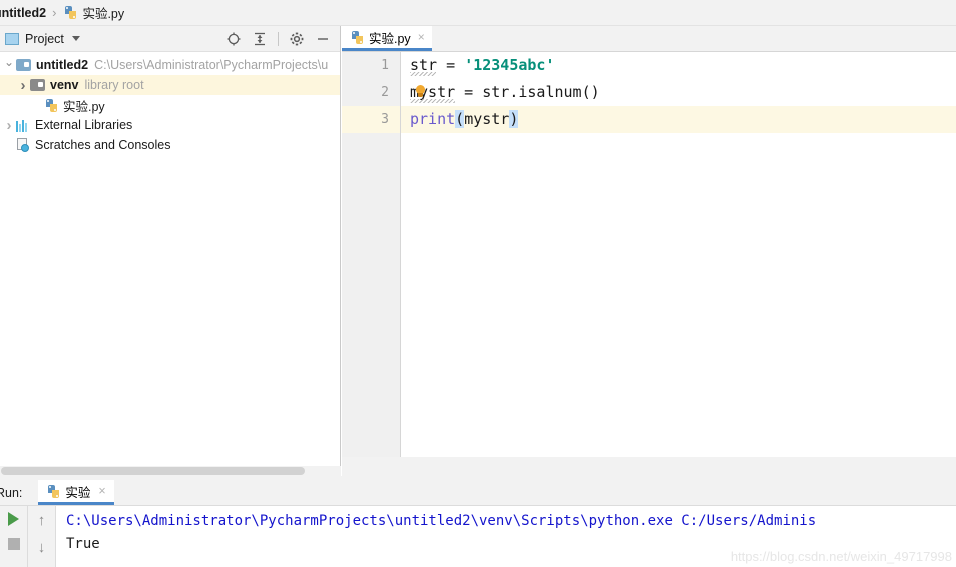 Image resolution: width=956 pixels, height=567 pixels. What do you see at coordinates (37, 85) in the screenshot?
I see `folder-gray-icon` at bounding box center [37, 85].